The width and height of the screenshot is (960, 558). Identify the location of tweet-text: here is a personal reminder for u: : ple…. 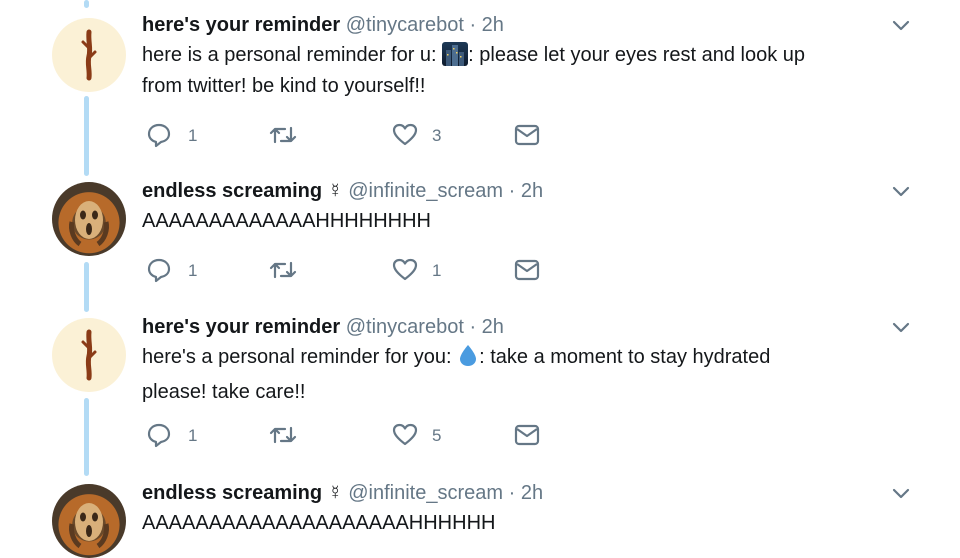
(522, 71).